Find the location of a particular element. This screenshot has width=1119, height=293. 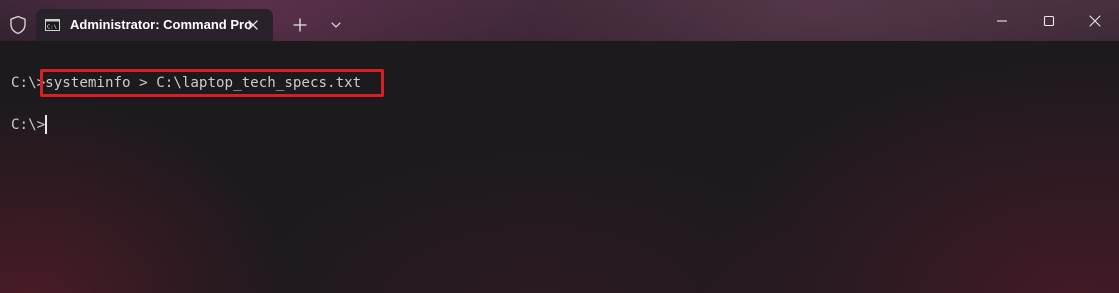

svg-text: C:\ is located at coordinates (52, 28).